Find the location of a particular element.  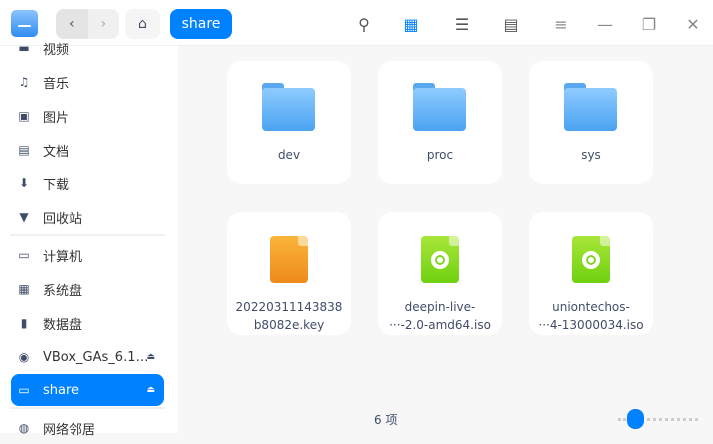

maximize-button: ❐ is located at coordinates (649, 24).